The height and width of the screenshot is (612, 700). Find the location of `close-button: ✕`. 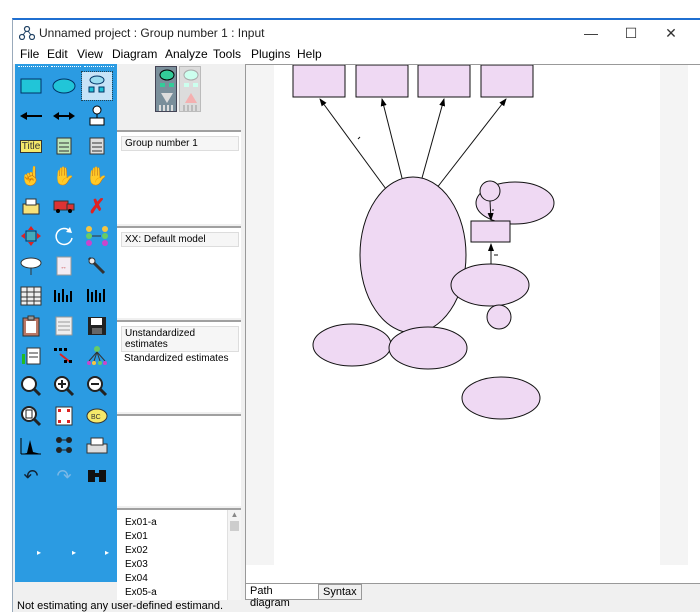

close-button: ✕ is located at coordinates (671, 33).